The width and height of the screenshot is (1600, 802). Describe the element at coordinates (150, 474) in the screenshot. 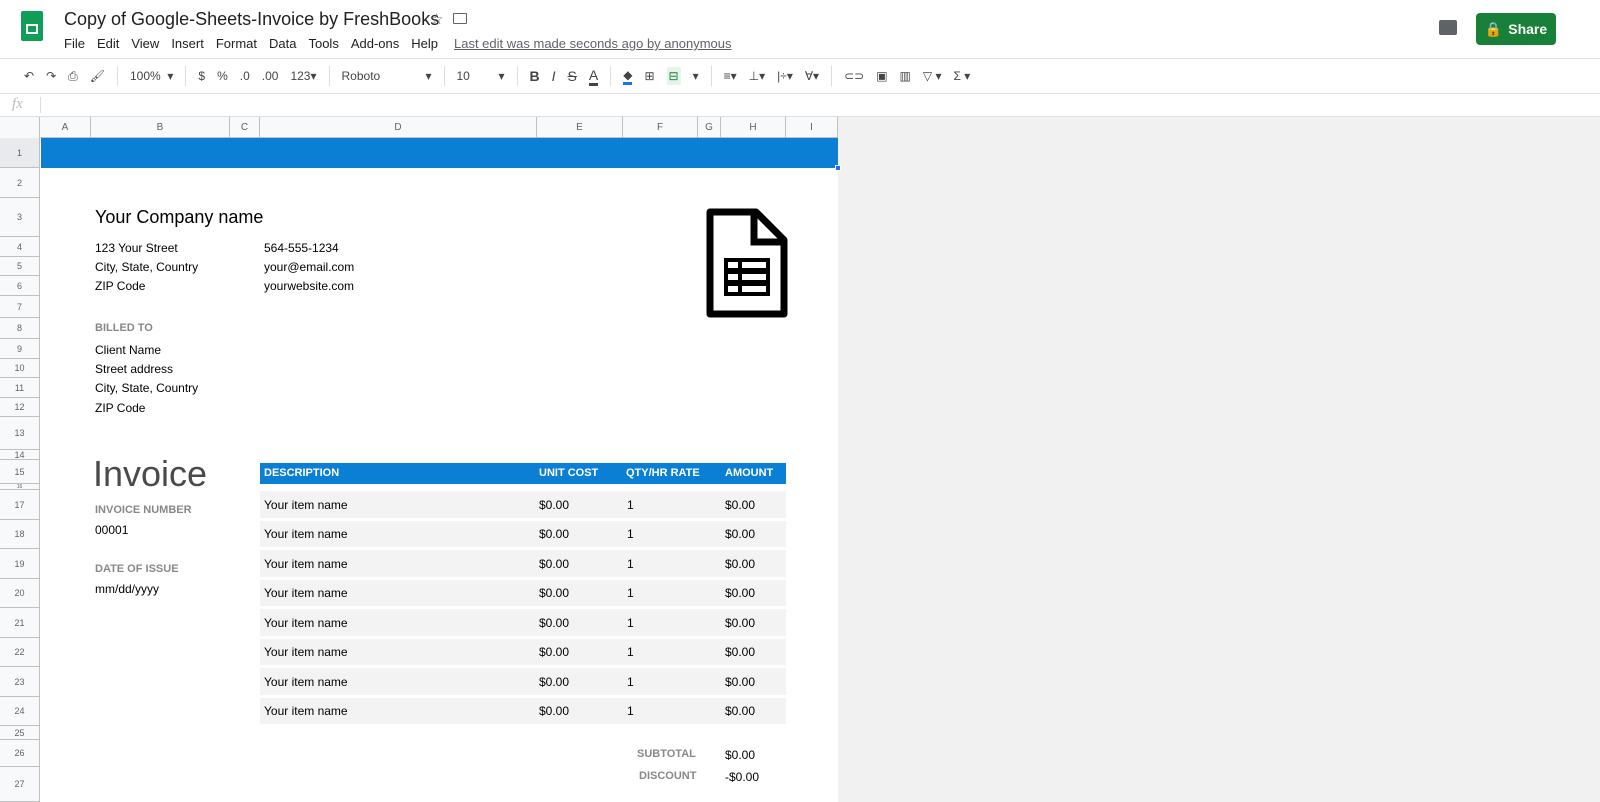

I see `invoice-title: Invoice` at that location.